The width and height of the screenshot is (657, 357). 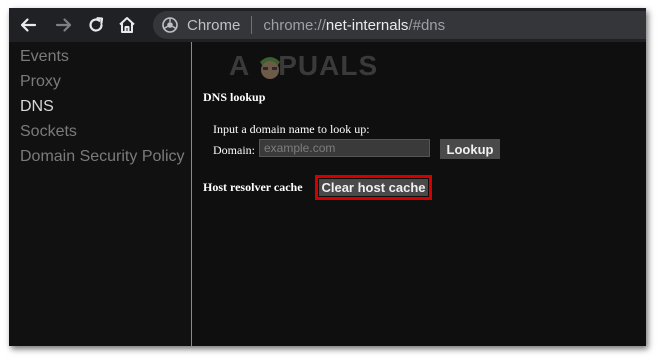 I want to click on sidebar-item-sockets: Sockets, so click(x=48, y=132).